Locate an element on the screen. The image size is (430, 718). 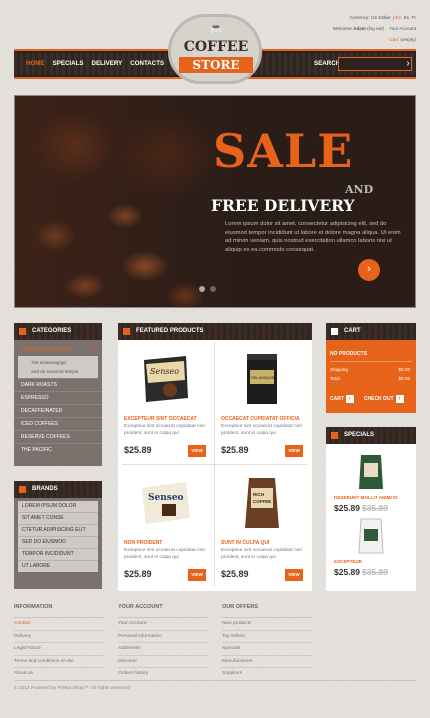
footer-link: Contact is located at coordinates (59, 624).